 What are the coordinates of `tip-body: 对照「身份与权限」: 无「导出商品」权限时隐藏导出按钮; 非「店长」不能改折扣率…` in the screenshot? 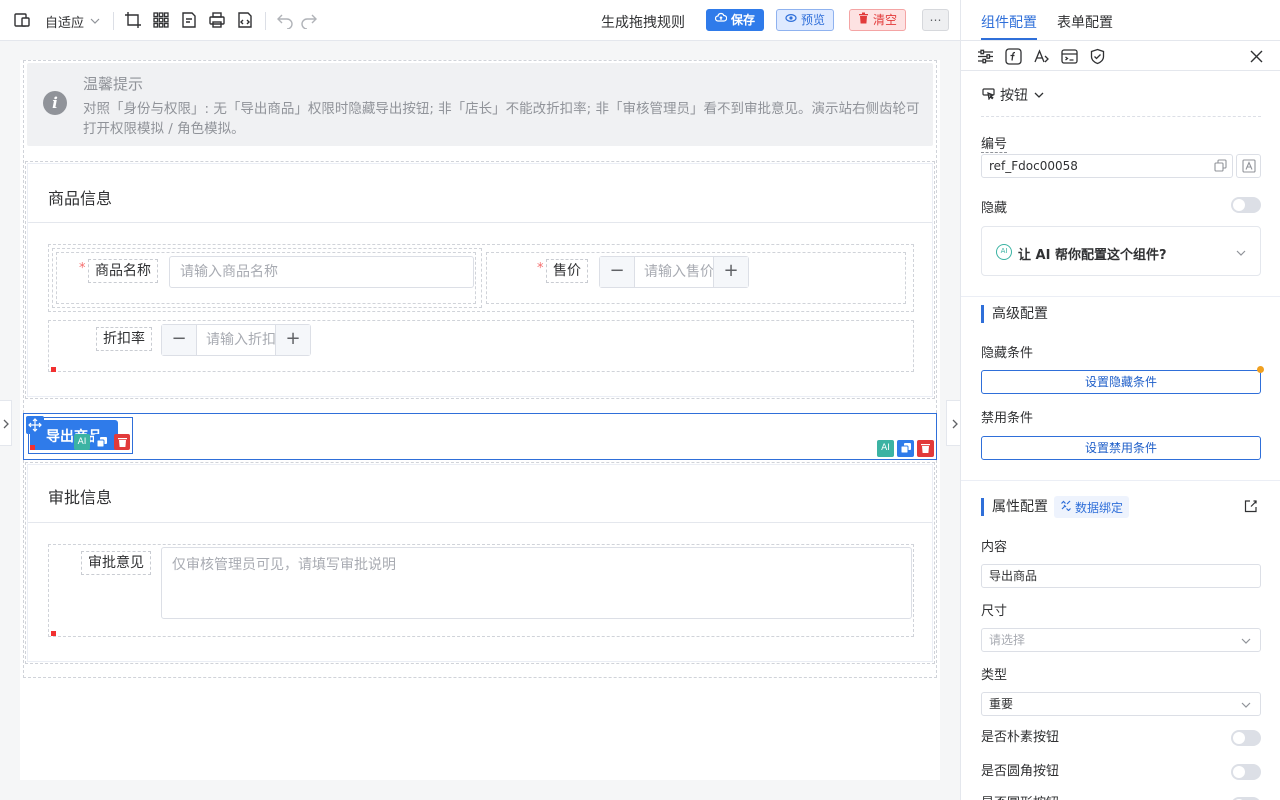 It's located at (501, 119).